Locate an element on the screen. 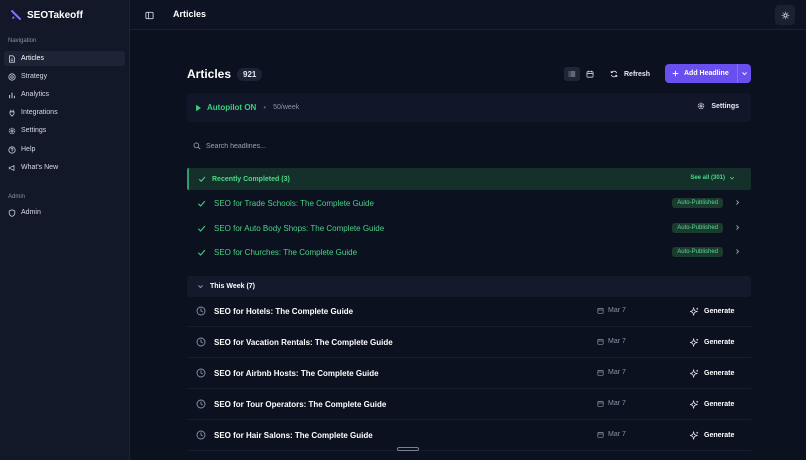  add-headline-main: Add Headline is located at coordinates (701, 73).